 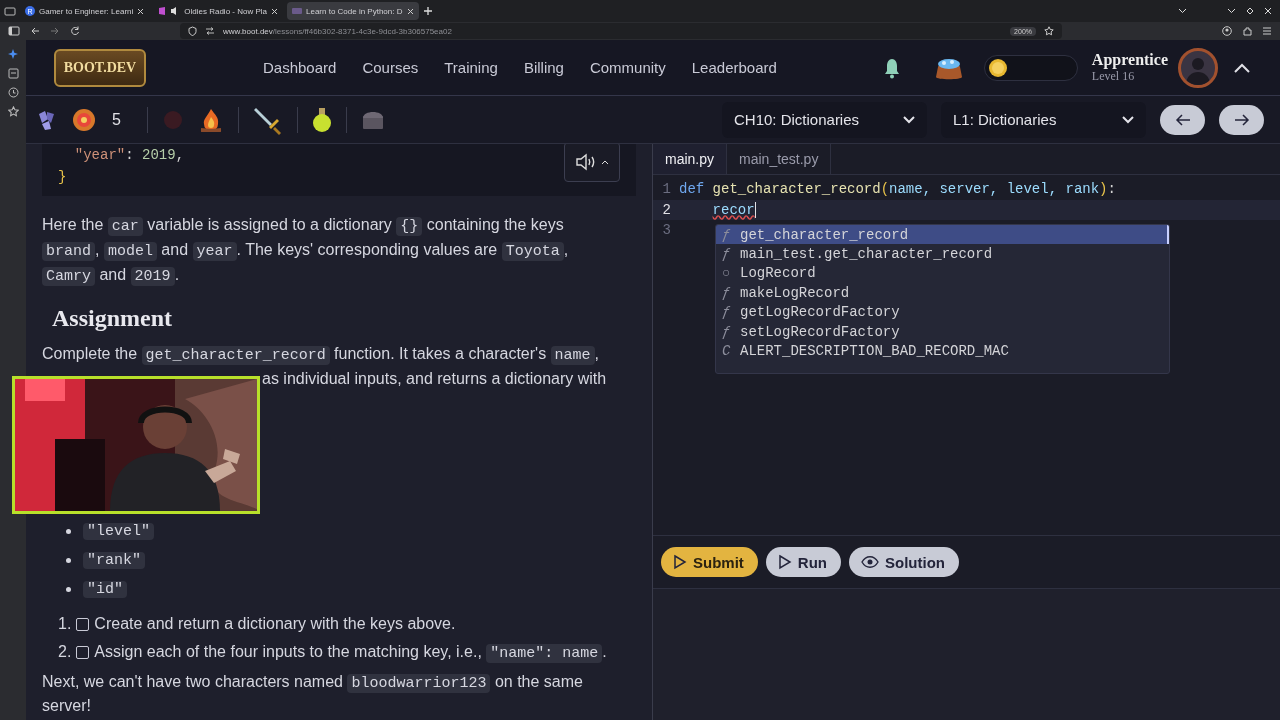 I want to click on code-token: name, server, level, rank, so click(x=994, y=189).